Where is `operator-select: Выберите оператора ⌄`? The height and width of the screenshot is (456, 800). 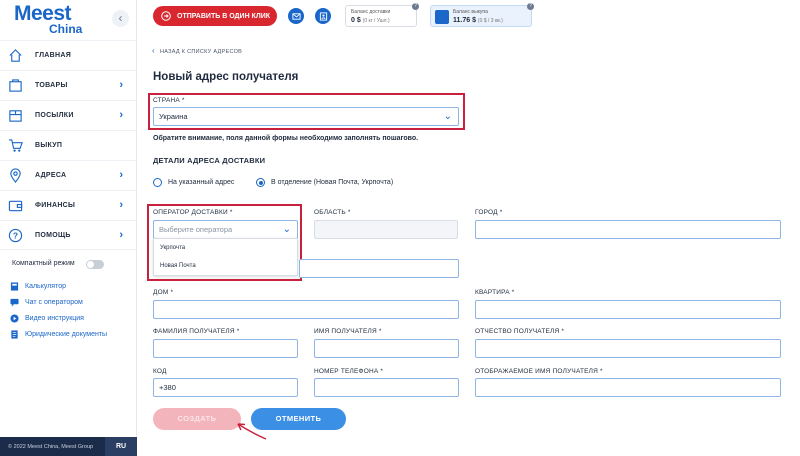 operator-select: Выберите оператора ⌄ is located at coordinates (225, 229).